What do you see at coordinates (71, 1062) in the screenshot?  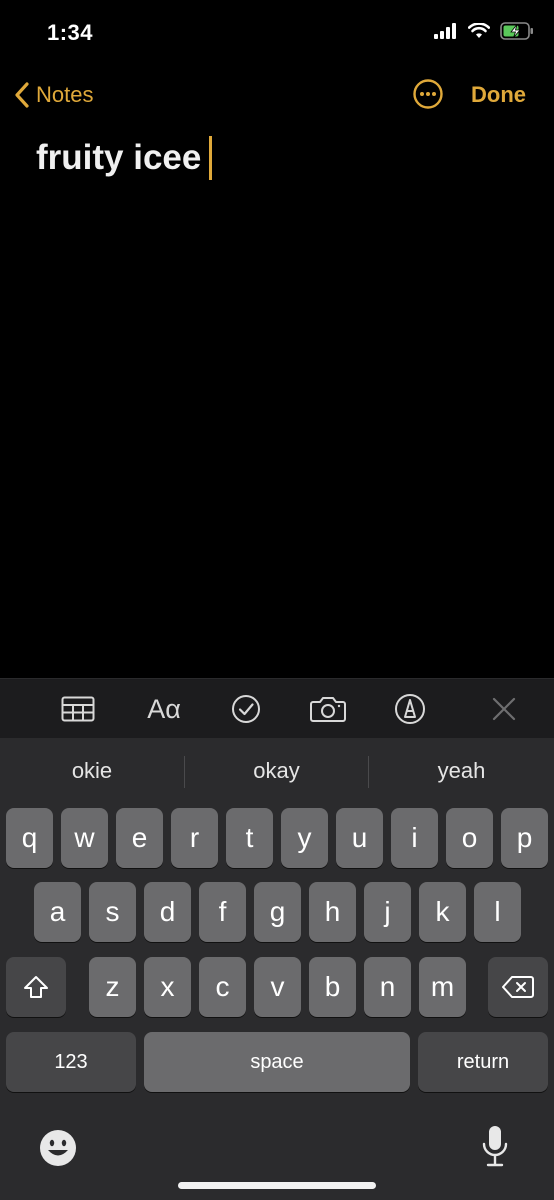 I see `numbers-key: 123` at bounding box center [71, 1062].